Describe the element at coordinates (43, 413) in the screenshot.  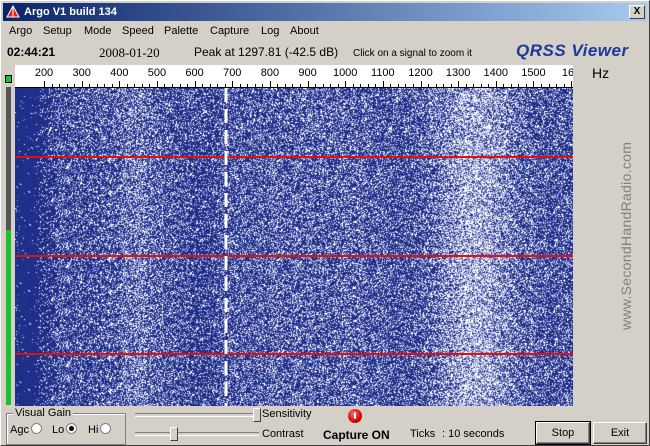
I see `visual-gain-label: Visual Gain` at that location.